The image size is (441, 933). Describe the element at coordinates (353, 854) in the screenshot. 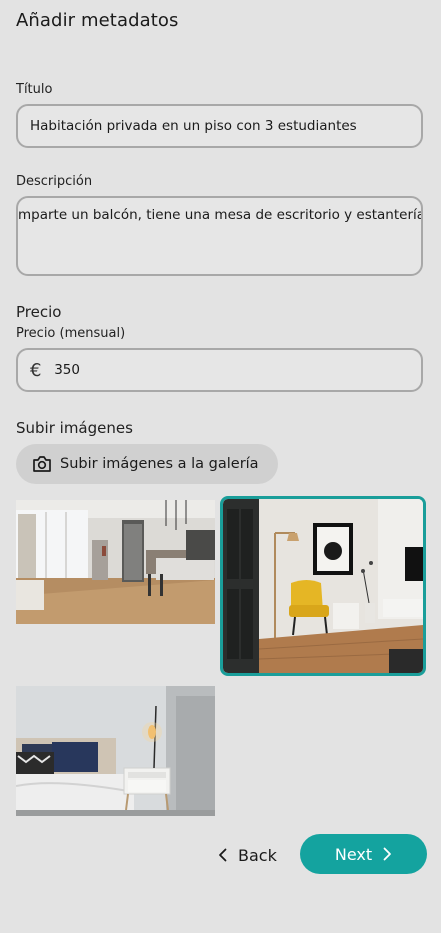

I see `next-label: Next` at that location.